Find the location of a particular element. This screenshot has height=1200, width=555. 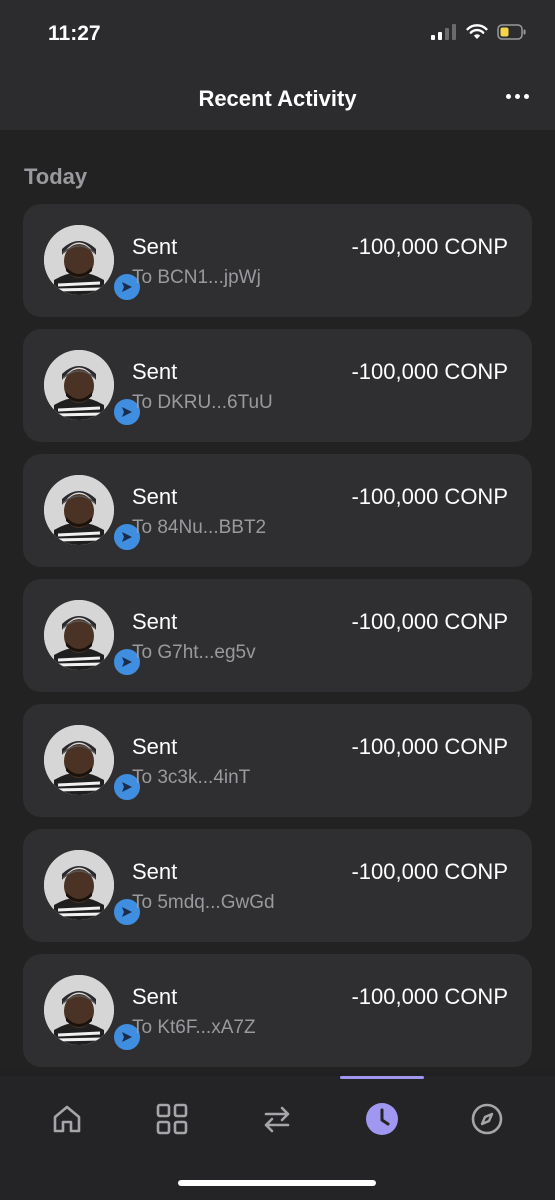

compass-icon is located at coordinates (487, 1119).